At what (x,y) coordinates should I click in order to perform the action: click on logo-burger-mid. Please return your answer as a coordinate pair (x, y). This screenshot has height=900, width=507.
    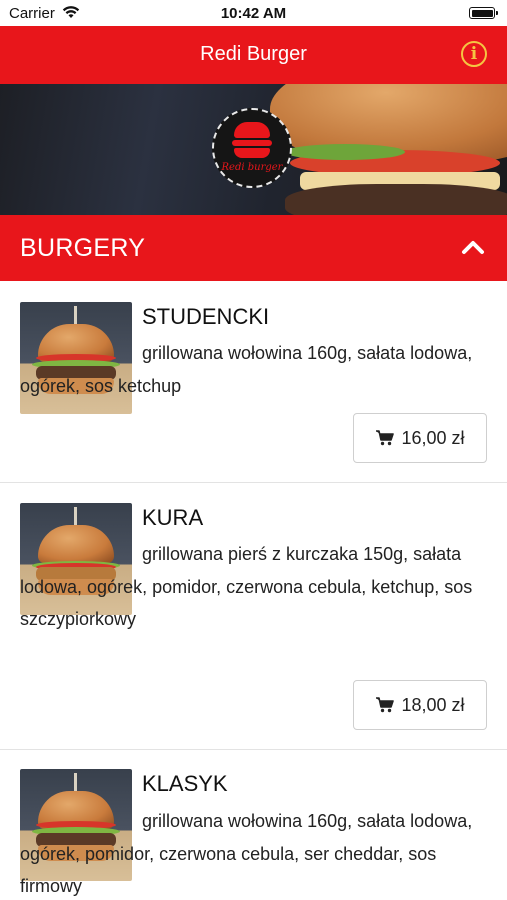
    Looking at the image, I should click on (252, 143).